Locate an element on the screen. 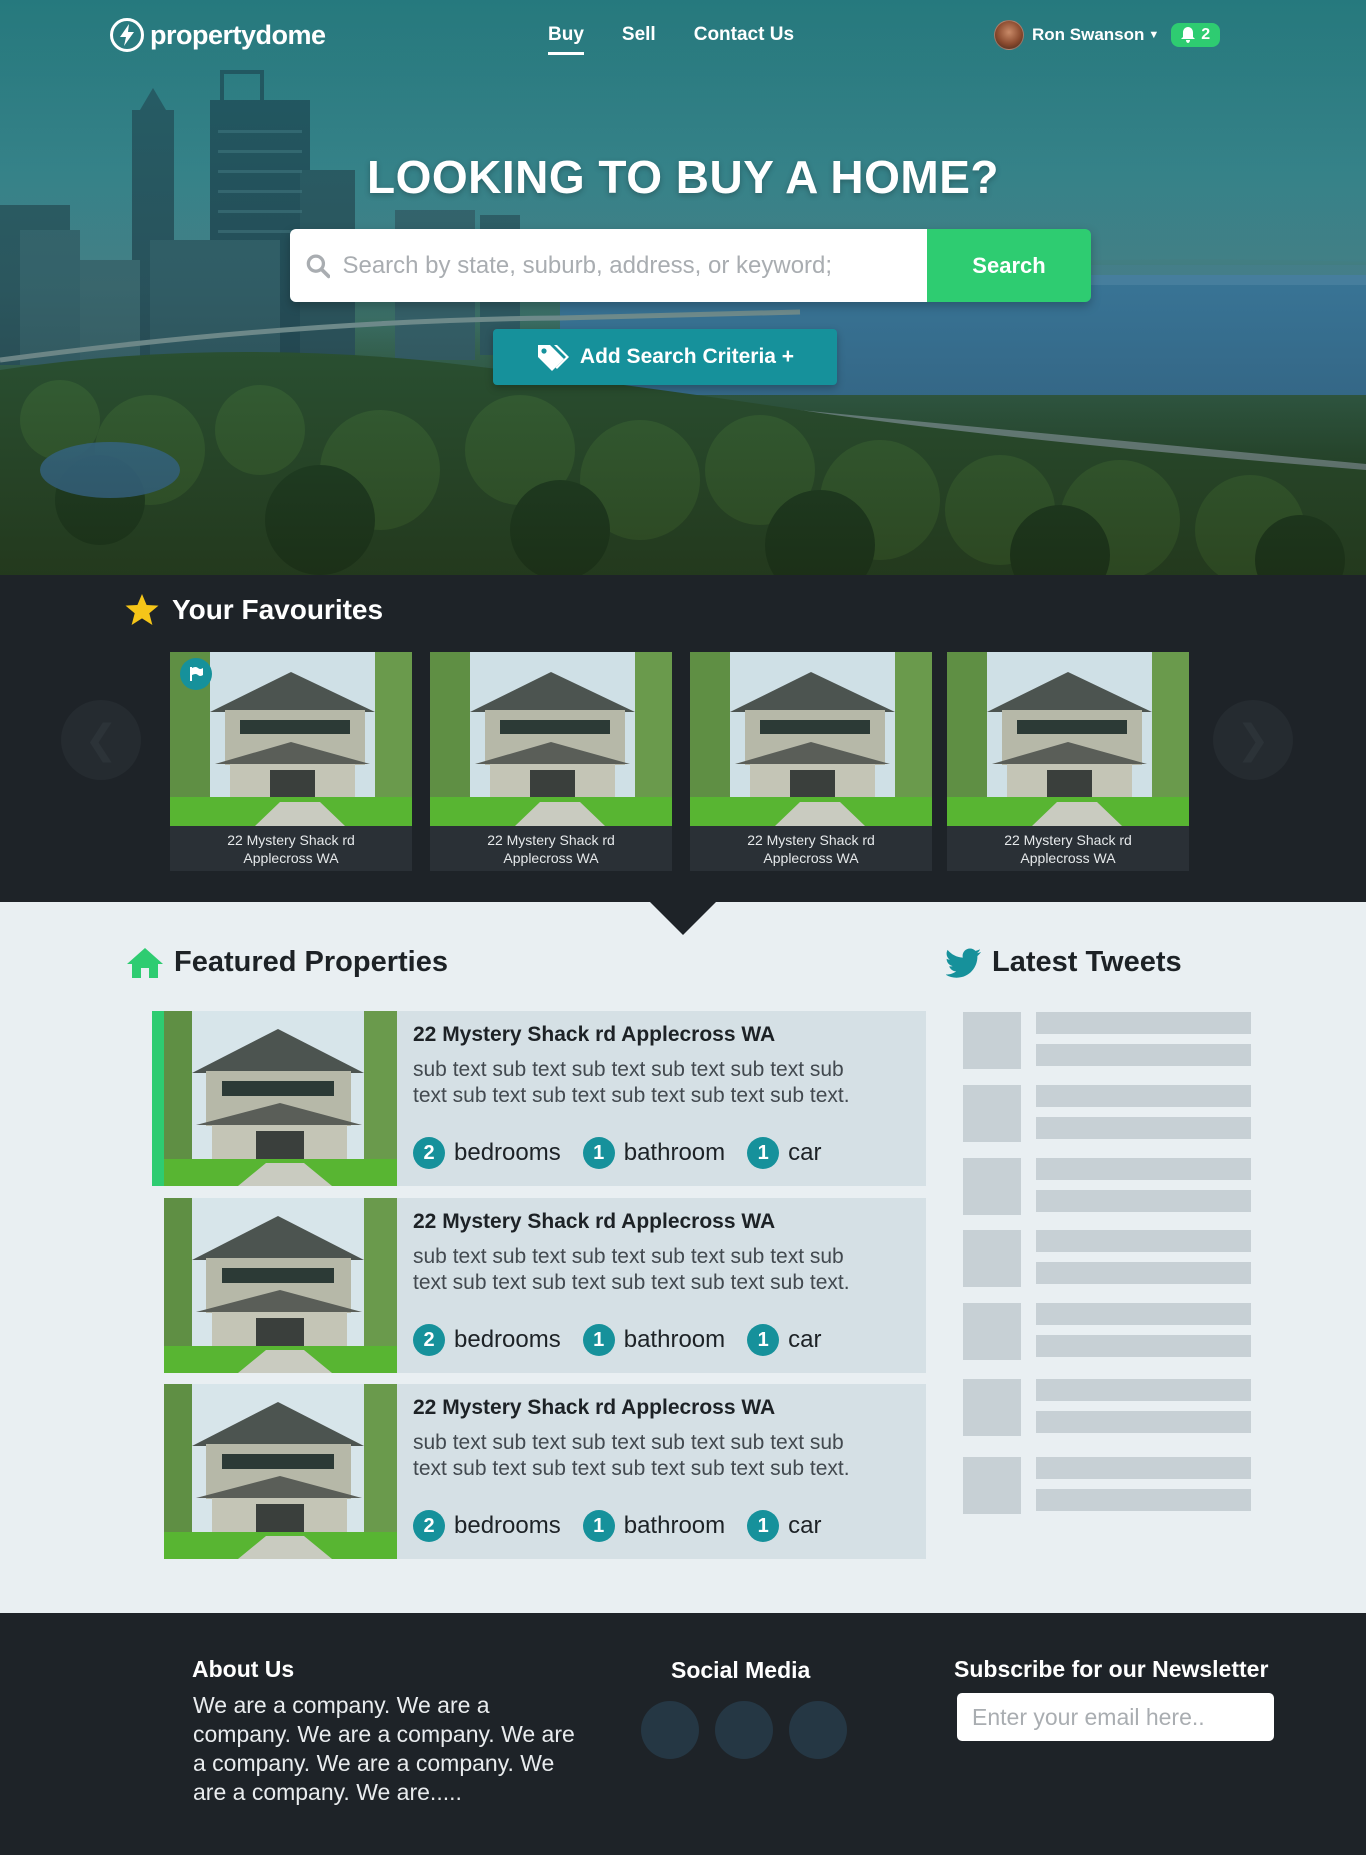  notification-badge: 2 is located at coordinates (1196, 35).